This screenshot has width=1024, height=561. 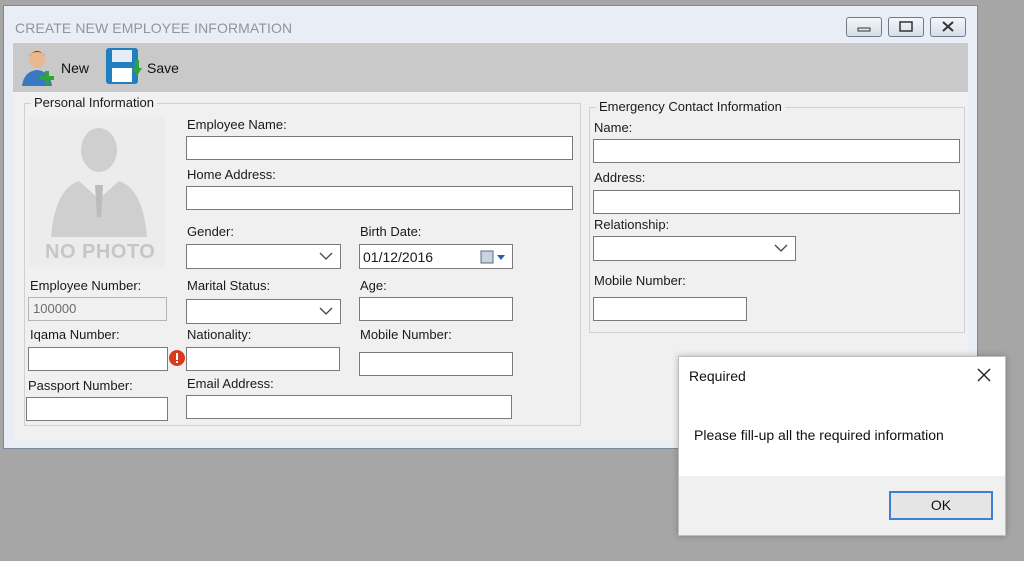 I want to click on passport-number-label: Passport Number:, so click(x=80, y=385).